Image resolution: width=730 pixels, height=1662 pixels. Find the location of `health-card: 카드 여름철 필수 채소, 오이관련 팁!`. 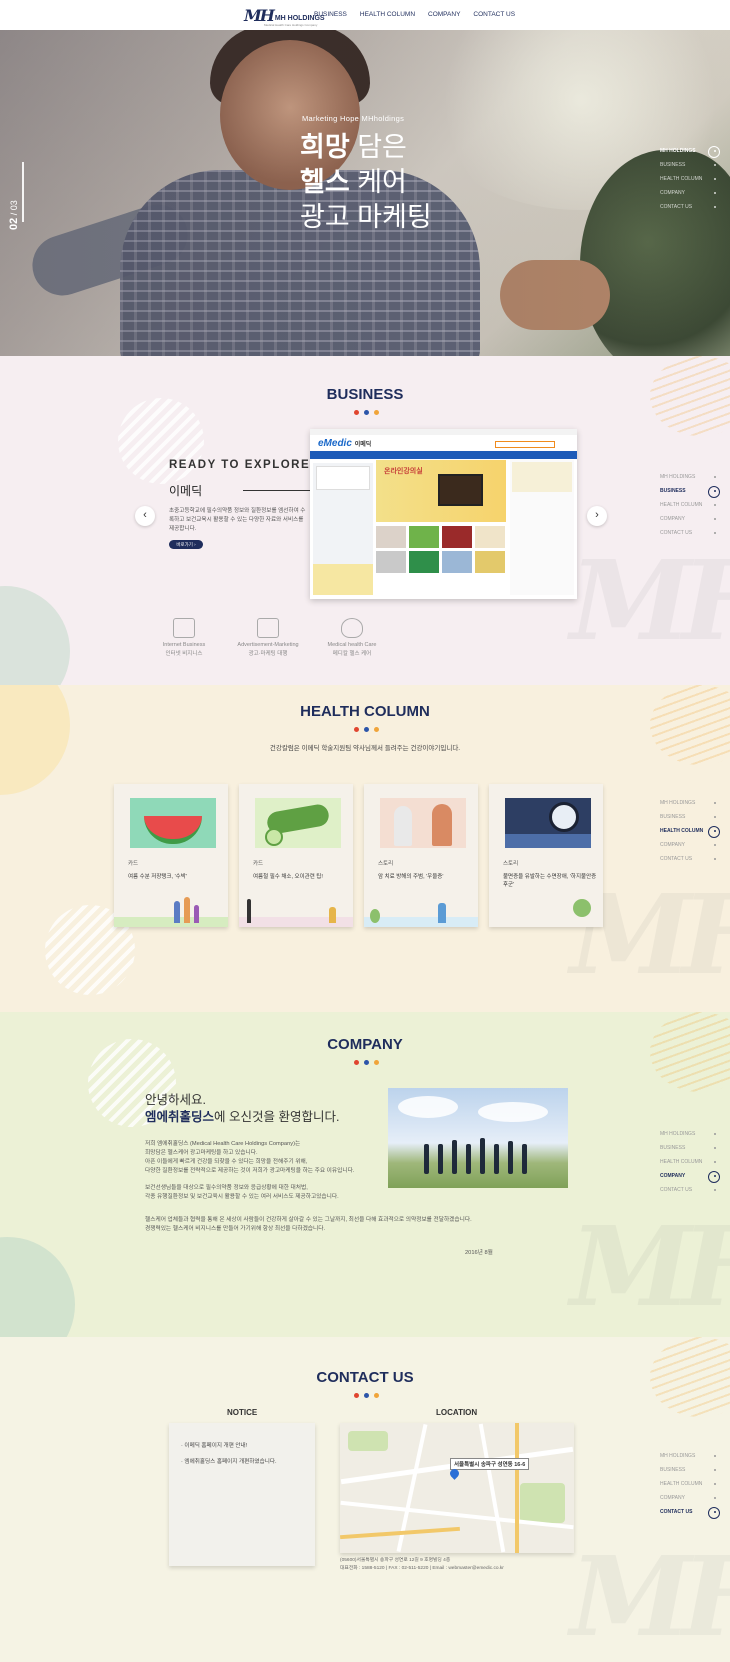

health-card: 카드 여름철 필수 채소, 오이관련 팁! is located at coordinates (296, 855).